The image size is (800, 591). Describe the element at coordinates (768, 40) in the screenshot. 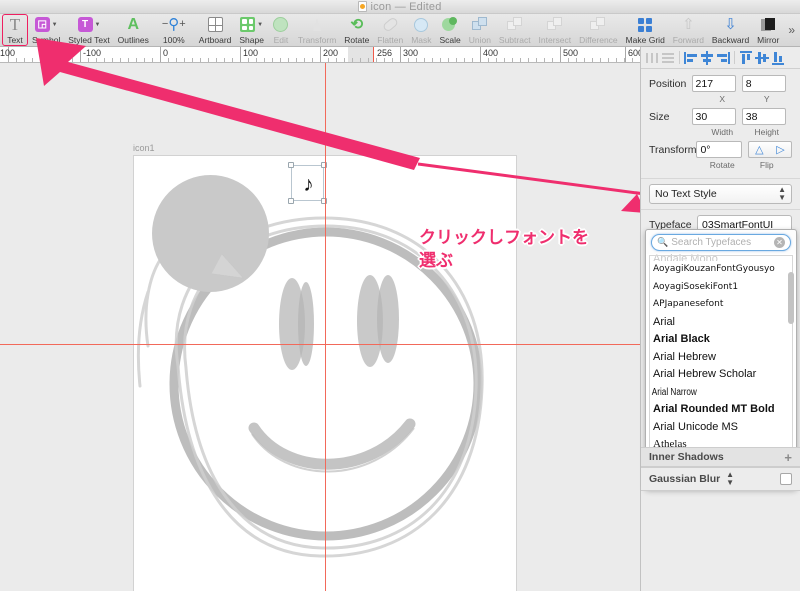

I see `toolbar-label-mirror: Mirror` at that location.